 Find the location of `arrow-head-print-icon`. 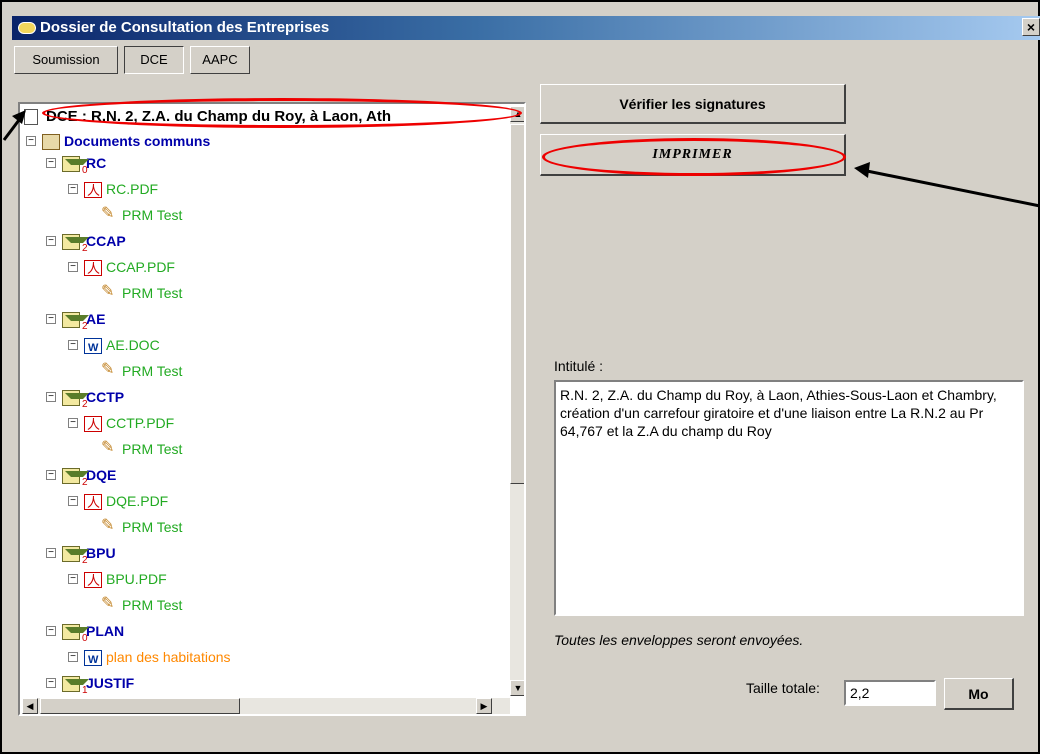

arrow-head-print-icon is located at coordinates (862, 170).